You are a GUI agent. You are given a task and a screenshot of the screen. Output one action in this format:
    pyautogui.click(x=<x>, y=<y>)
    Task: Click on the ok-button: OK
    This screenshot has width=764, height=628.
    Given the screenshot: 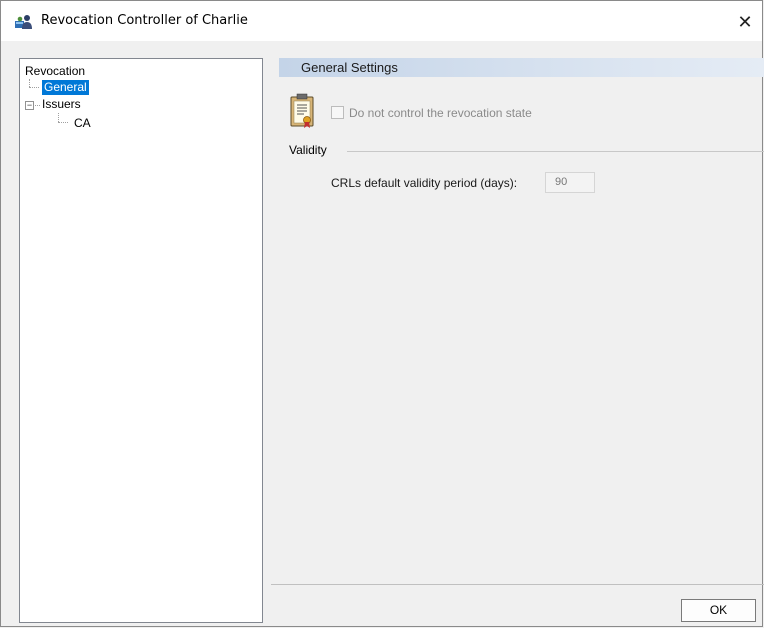 What is the action you would take?
    pyautogui.click(x=718, y=610)
    